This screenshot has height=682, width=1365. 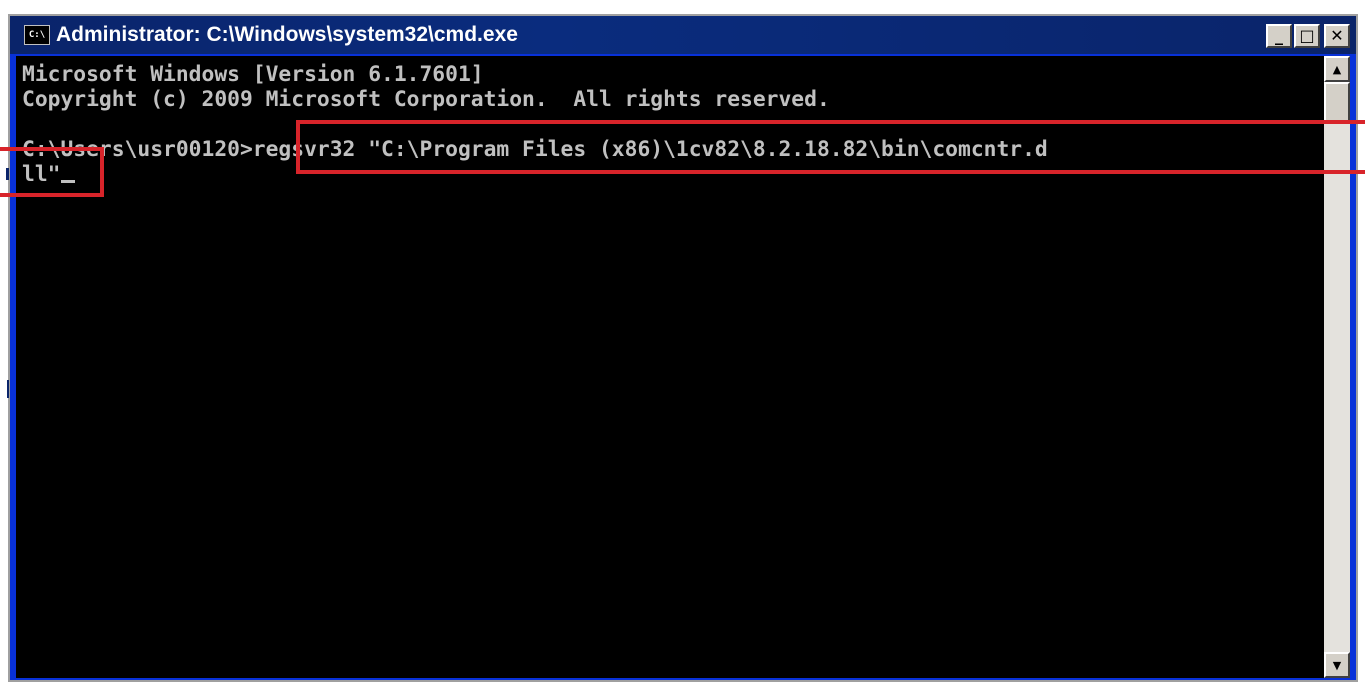 I want to click on minimize-button: _, so click(x=1279, y=36).